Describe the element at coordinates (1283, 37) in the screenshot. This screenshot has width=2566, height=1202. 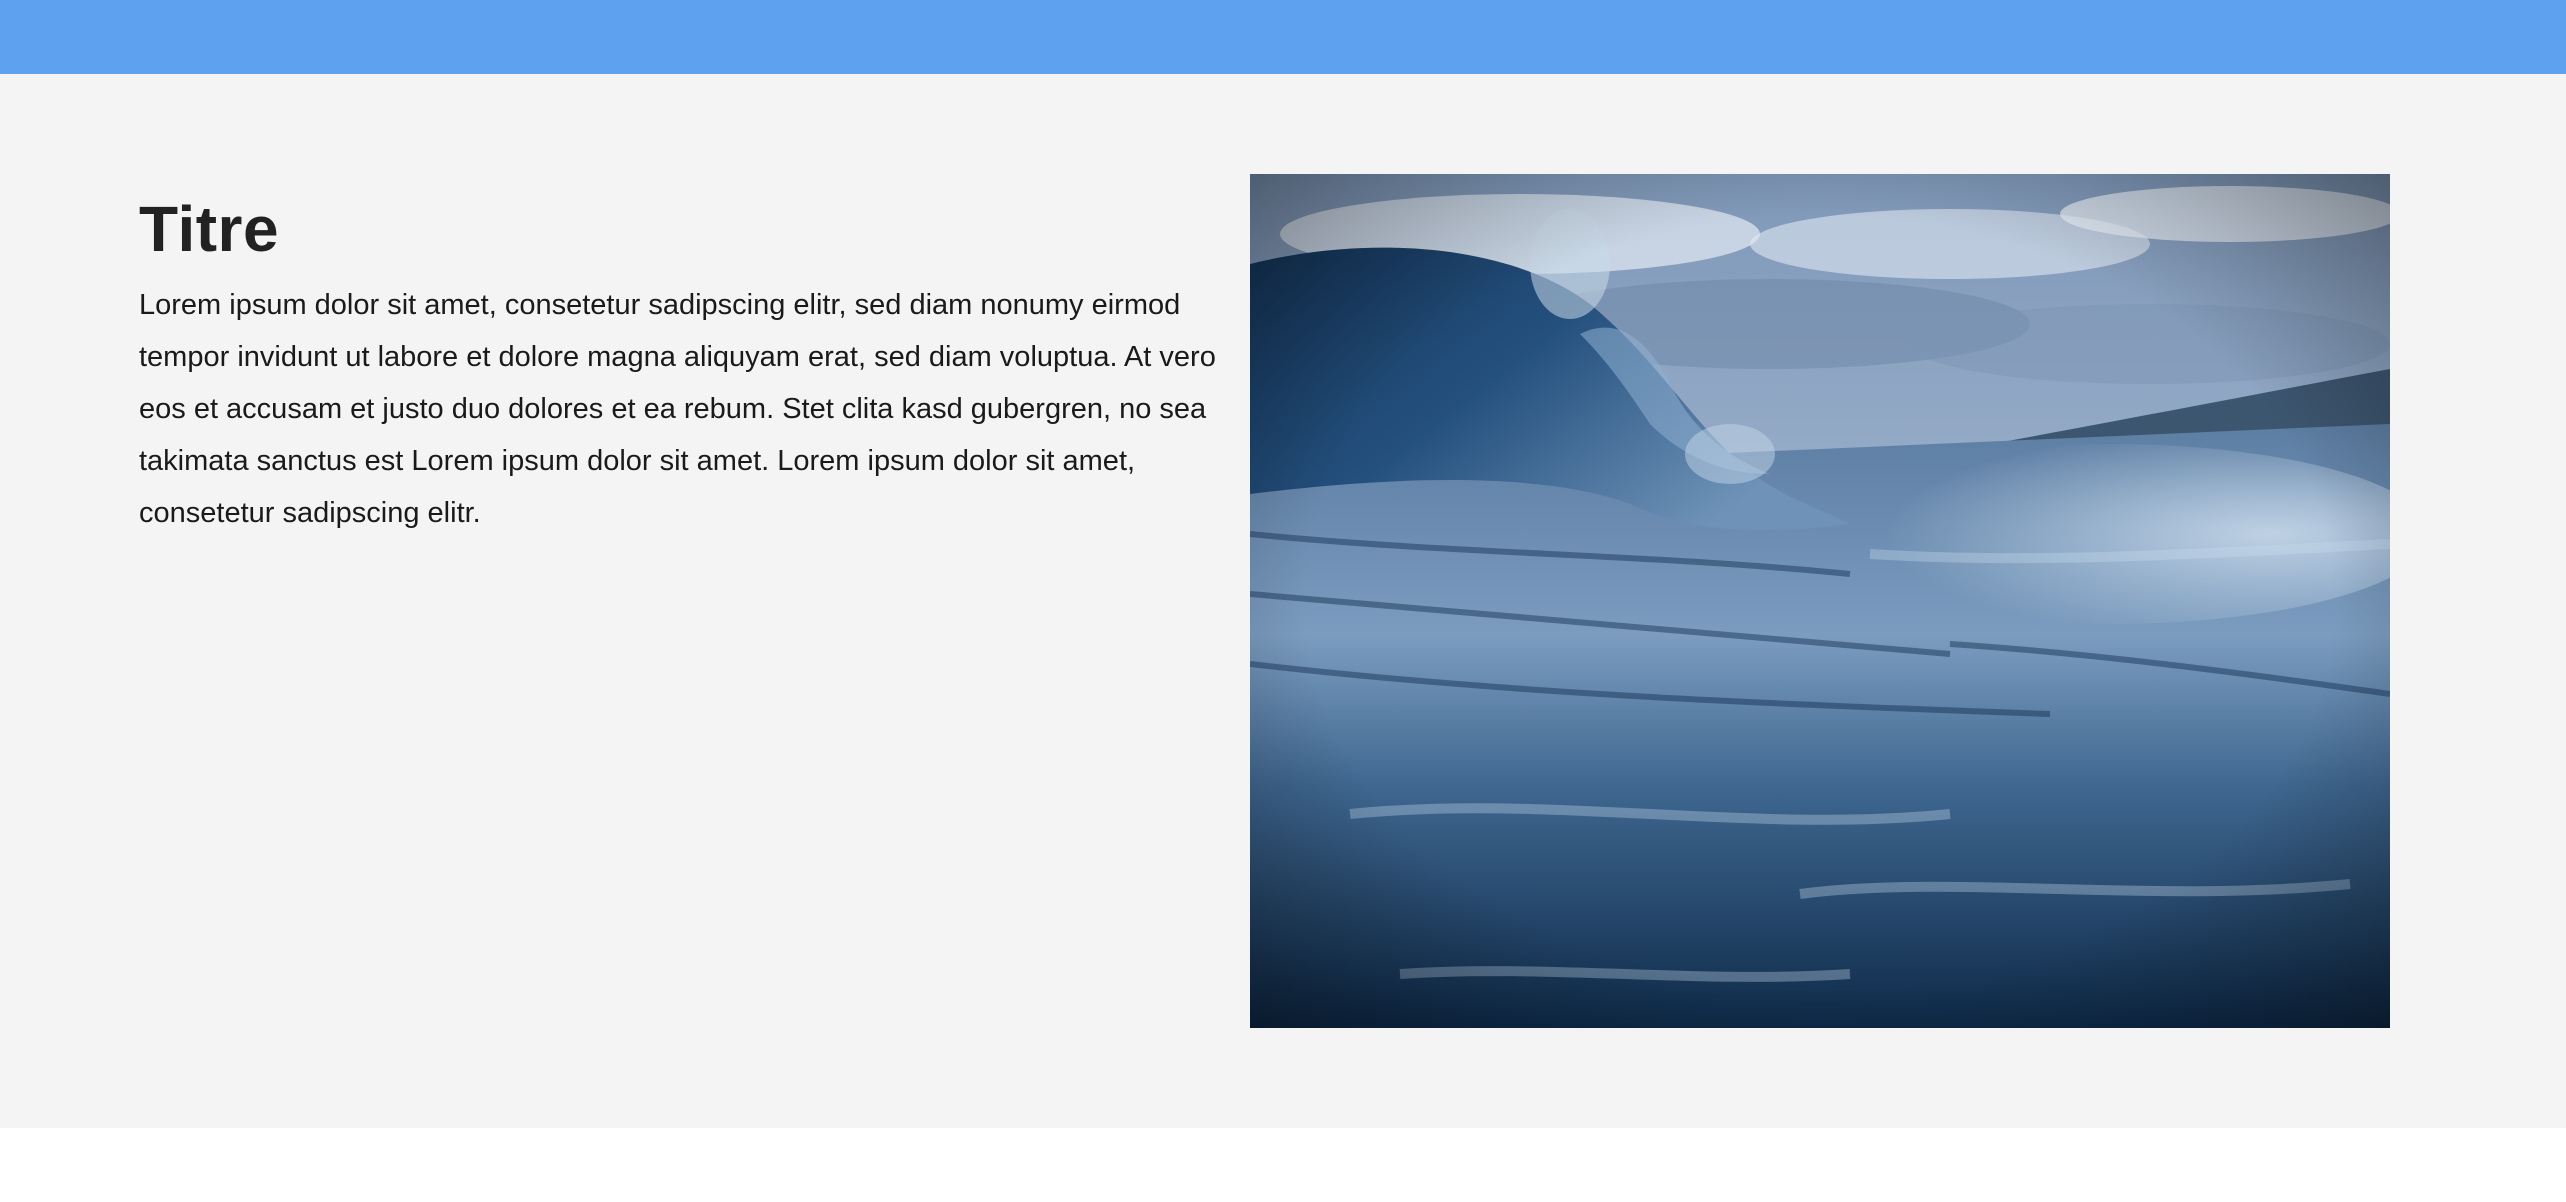
I see `top-header-bar` at that location.